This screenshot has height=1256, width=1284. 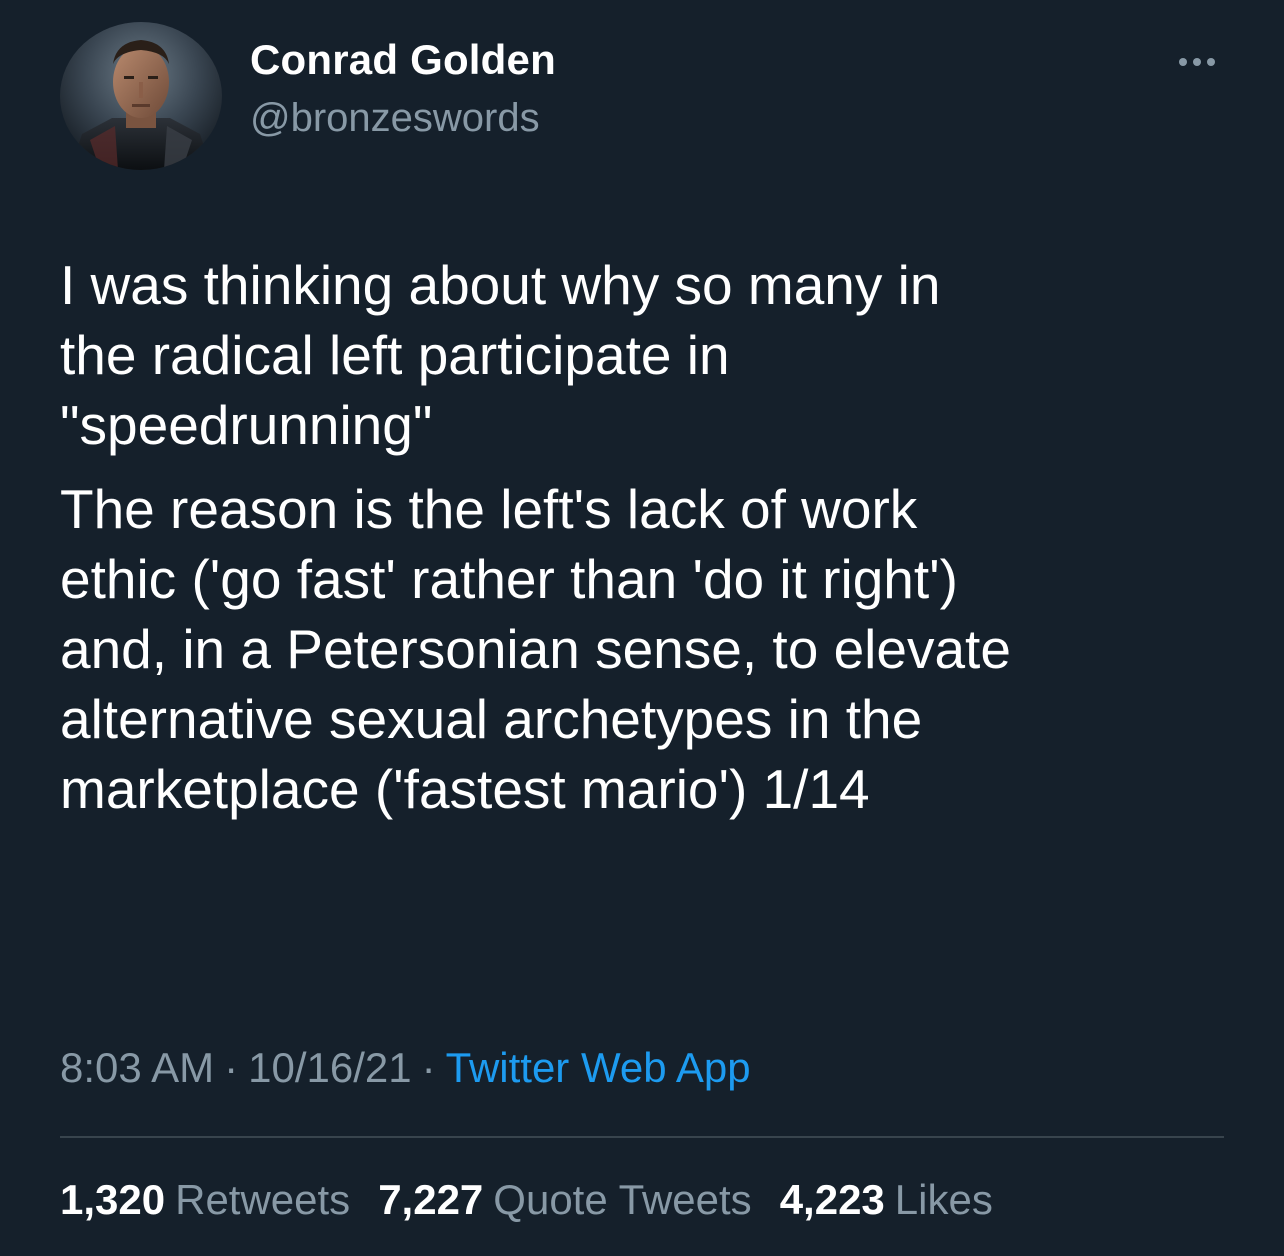 What do you see at coordinates (137, 1067) in the screenshot?
I see `tweet-time: 8:03 AM` at bounding box center [137, 1067].